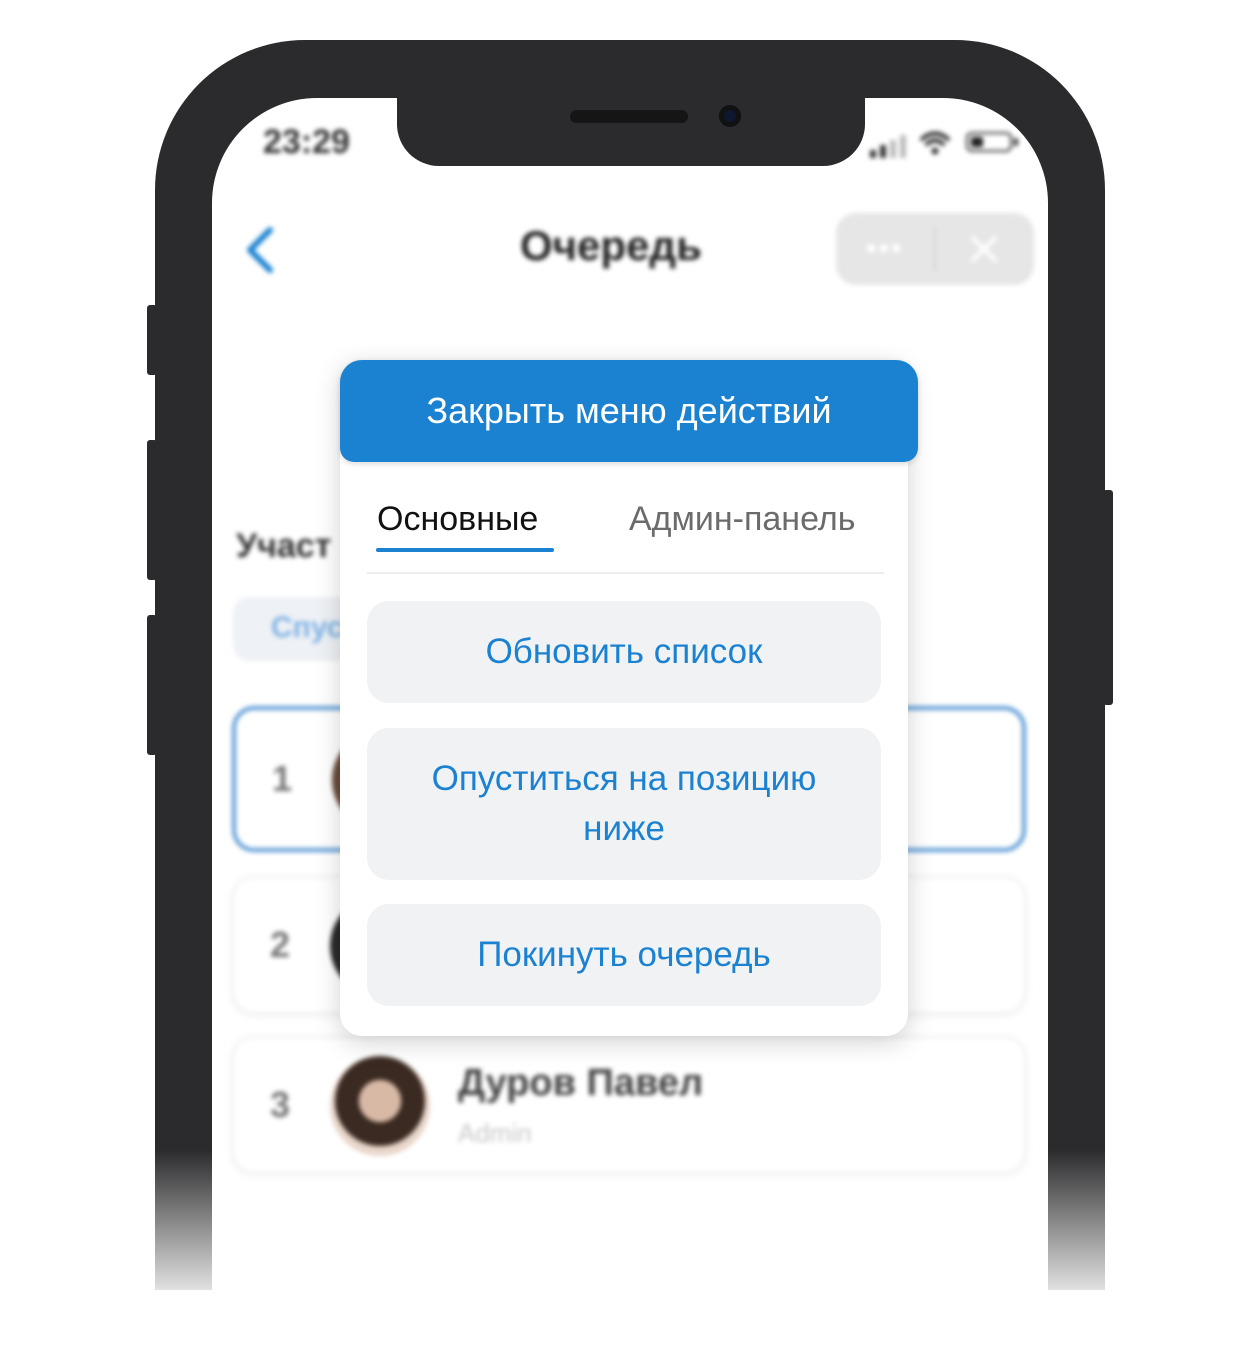 The image size is (1259, 1359). I want to click on active-tab-indicator, so click(465, 550).